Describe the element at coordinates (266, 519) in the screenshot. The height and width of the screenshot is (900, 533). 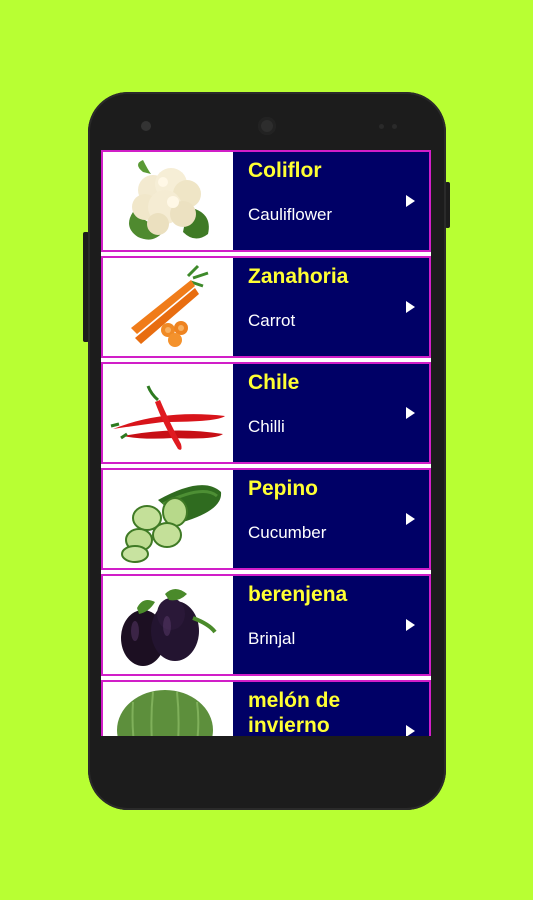
I see `list-item-cucumber: Pepino Cucumber` at that location.